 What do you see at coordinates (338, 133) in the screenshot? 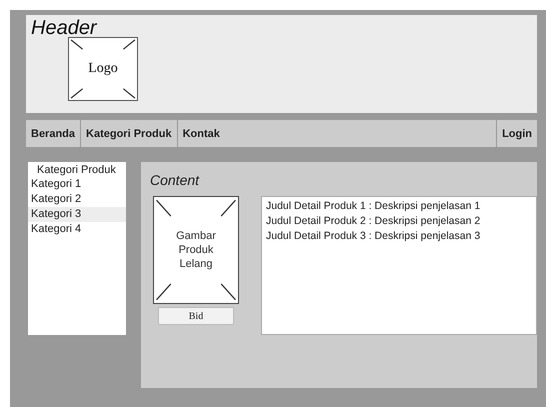
I see `nav-link: Kontak` at bounding box center [338, 133].